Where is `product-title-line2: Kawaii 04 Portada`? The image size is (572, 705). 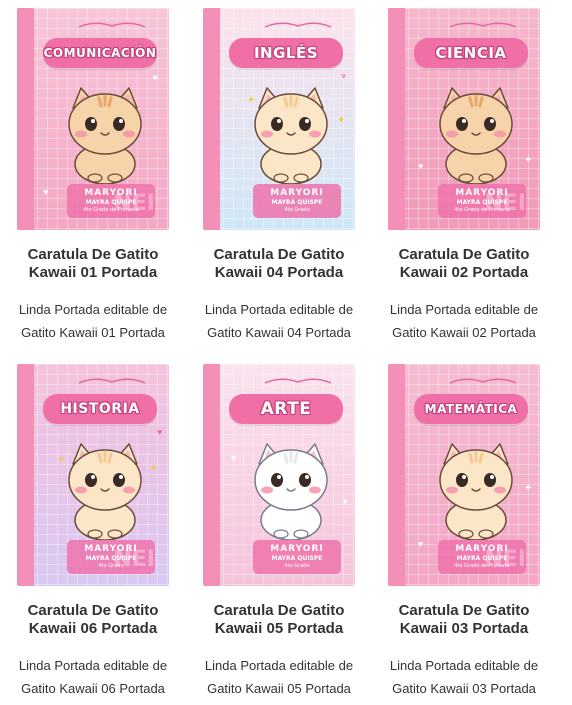
product-title-line2: Kawaii 04 Portada is located at coordinates (279, 272).